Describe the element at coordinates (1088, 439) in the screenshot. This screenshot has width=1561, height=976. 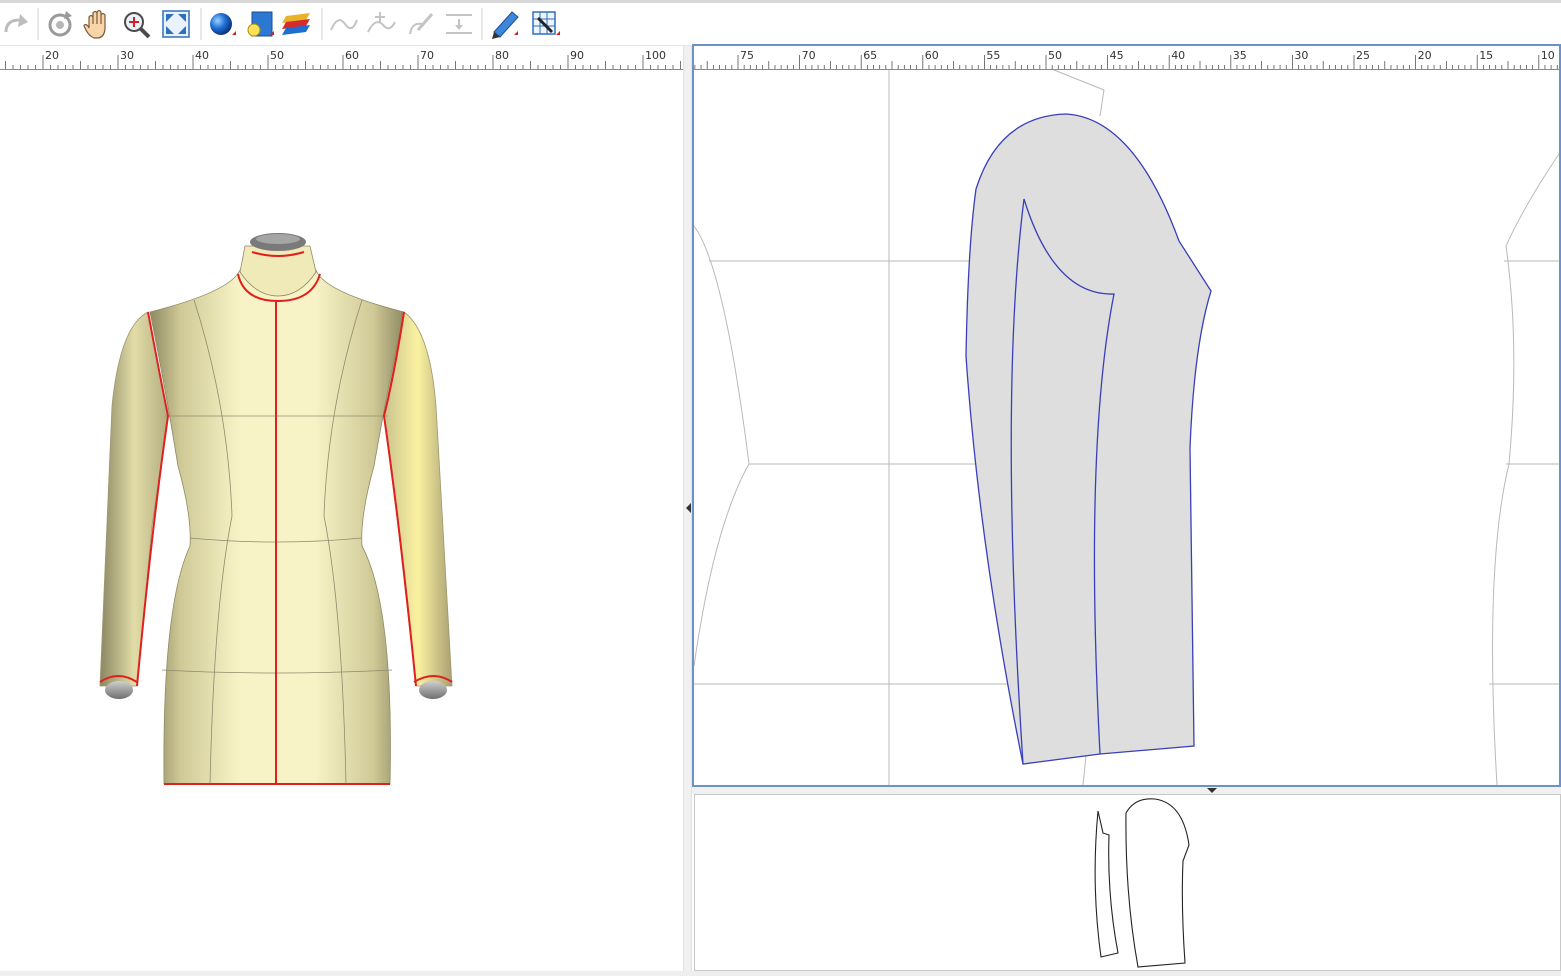
I see `sleeve-pattern-piece` at that location.